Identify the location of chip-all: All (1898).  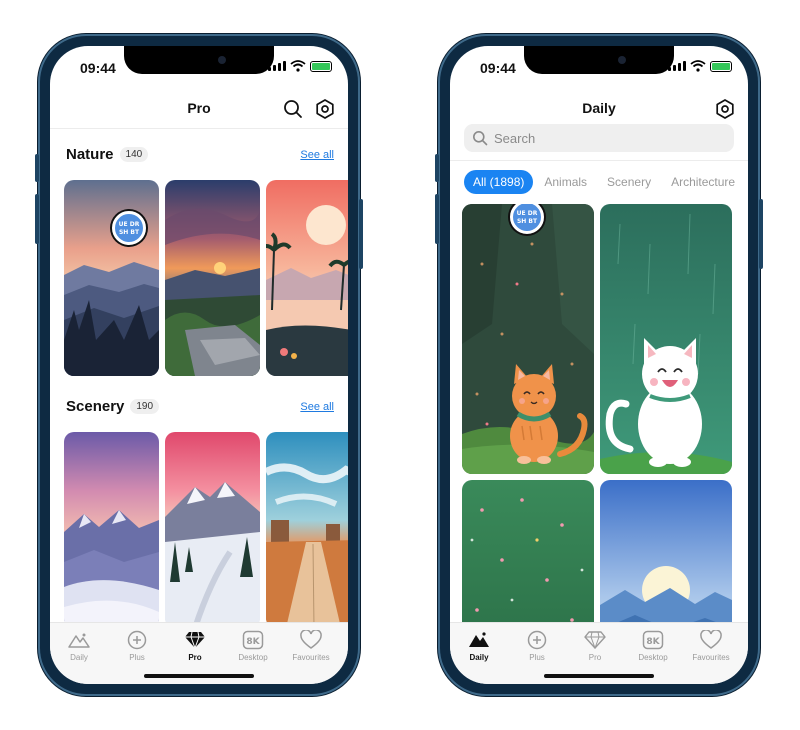
(499, 182).